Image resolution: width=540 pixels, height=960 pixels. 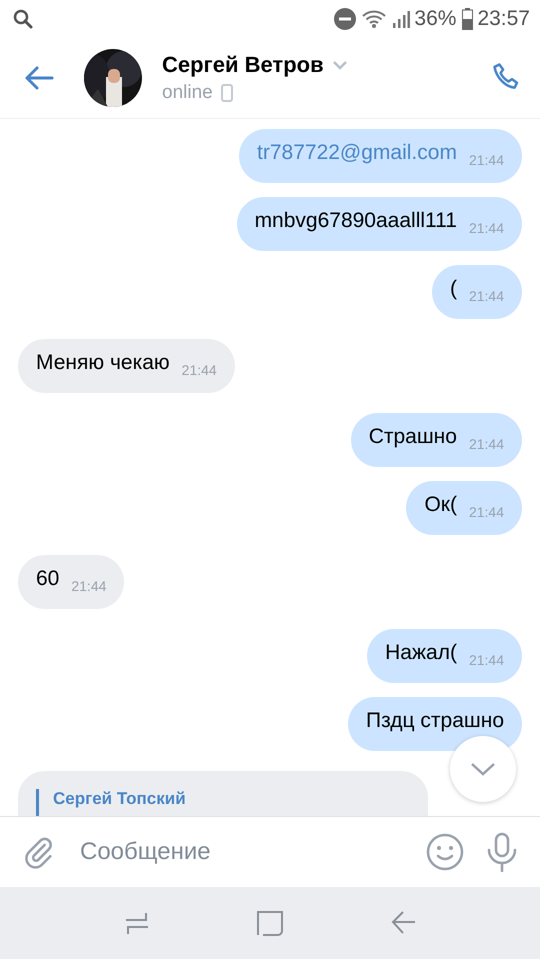 I want to click on do-not-disturb-icon, so click(x=345, y=19).